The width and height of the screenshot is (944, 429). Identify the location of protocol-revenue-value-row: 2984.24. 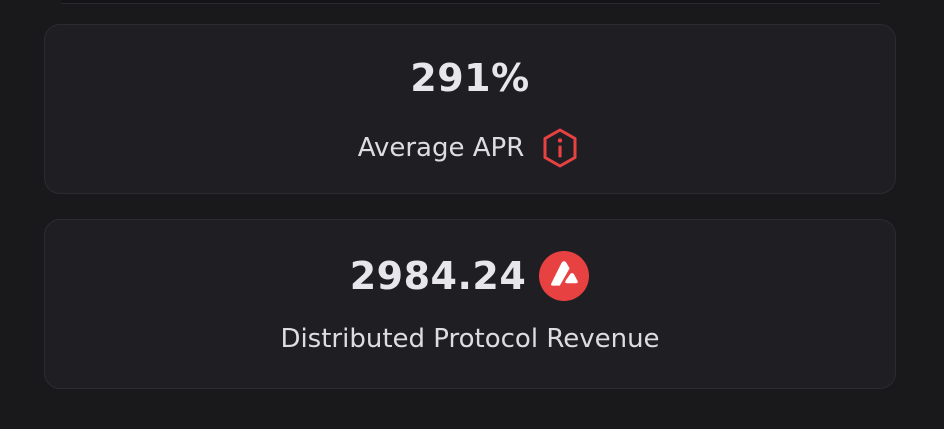
(470, 276).